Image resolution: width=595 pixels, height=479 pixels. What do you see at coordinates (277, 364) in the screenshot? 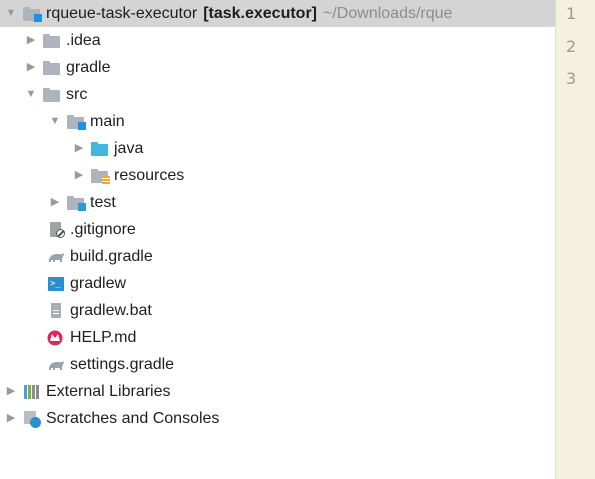
I see `tree-row-settings-gradle: settings.gradle` at bounding box center [277, 364].